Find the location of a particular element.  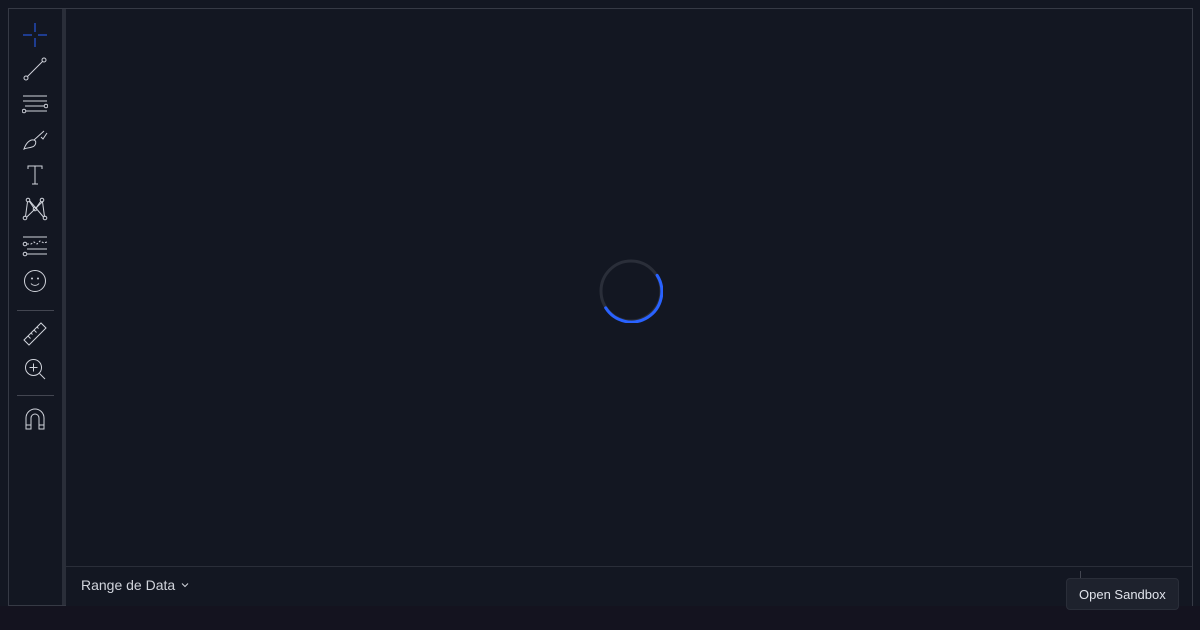

pattern-tool-button is located at coordinates (35, 209).